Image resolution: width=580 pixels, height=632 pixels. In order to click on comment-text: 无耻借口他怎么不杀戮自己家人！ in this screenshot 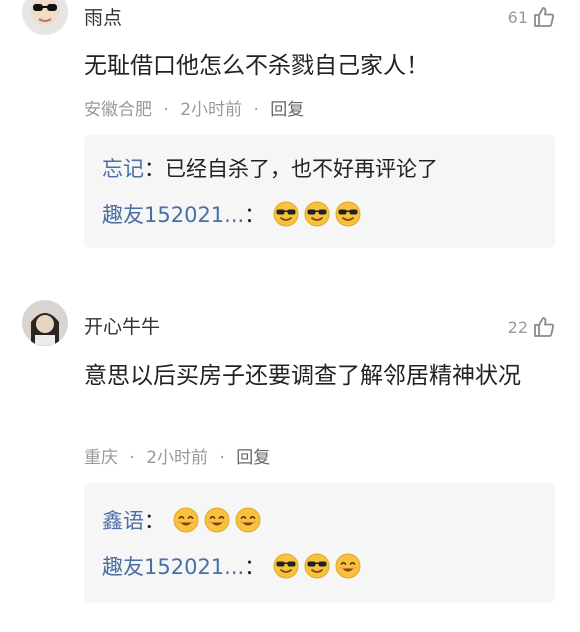, I will do `click(256, 66)`.